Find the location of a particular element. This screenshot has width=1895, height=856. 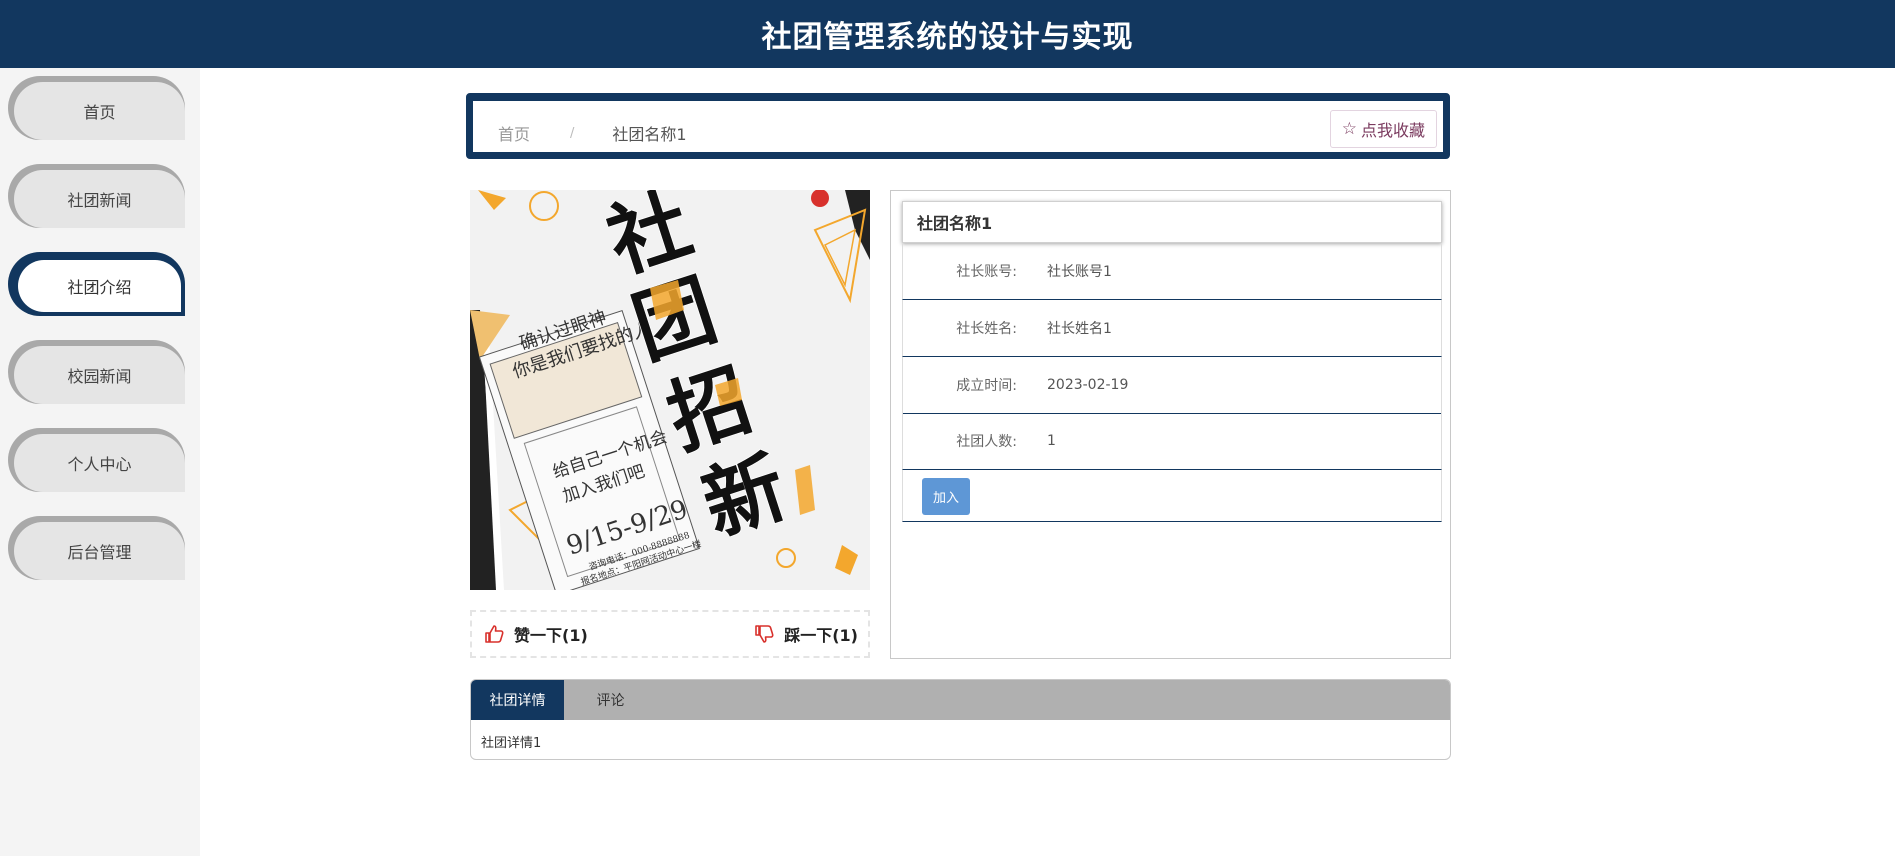

like-label: 赞一下(1) is located at coordinates (551, 635).